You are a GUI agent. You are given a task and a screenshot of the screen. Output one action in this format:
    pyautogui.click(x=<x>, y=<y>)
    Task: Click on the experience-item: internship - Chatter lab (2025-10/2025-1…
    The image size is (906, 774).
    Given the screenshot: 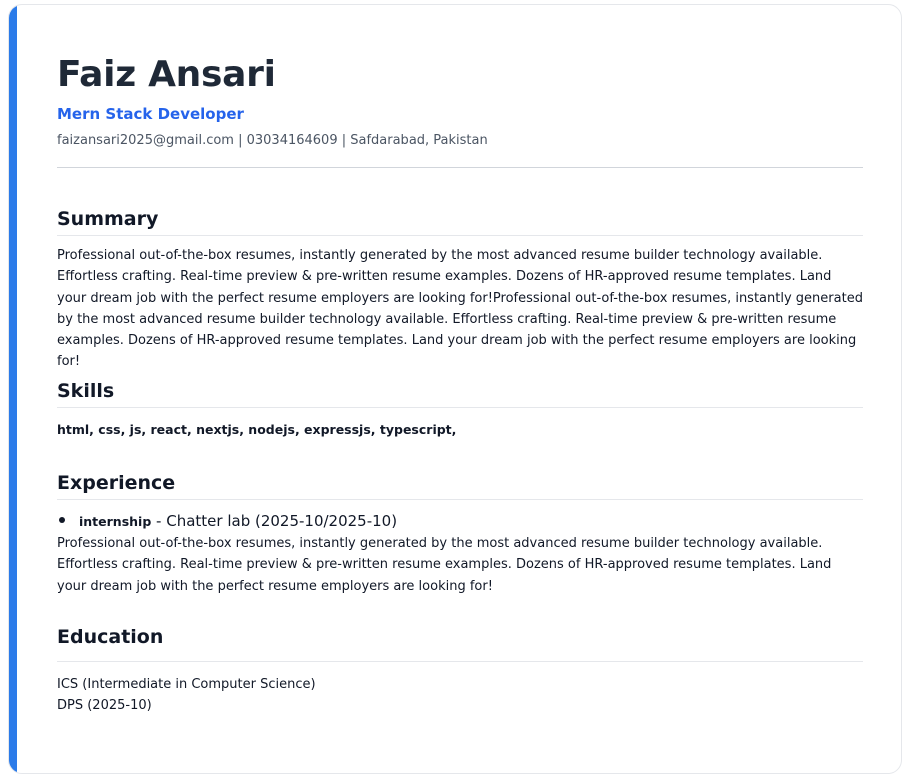 What is the action you would take?
    pyautogui.click(x=460, y=521)
    